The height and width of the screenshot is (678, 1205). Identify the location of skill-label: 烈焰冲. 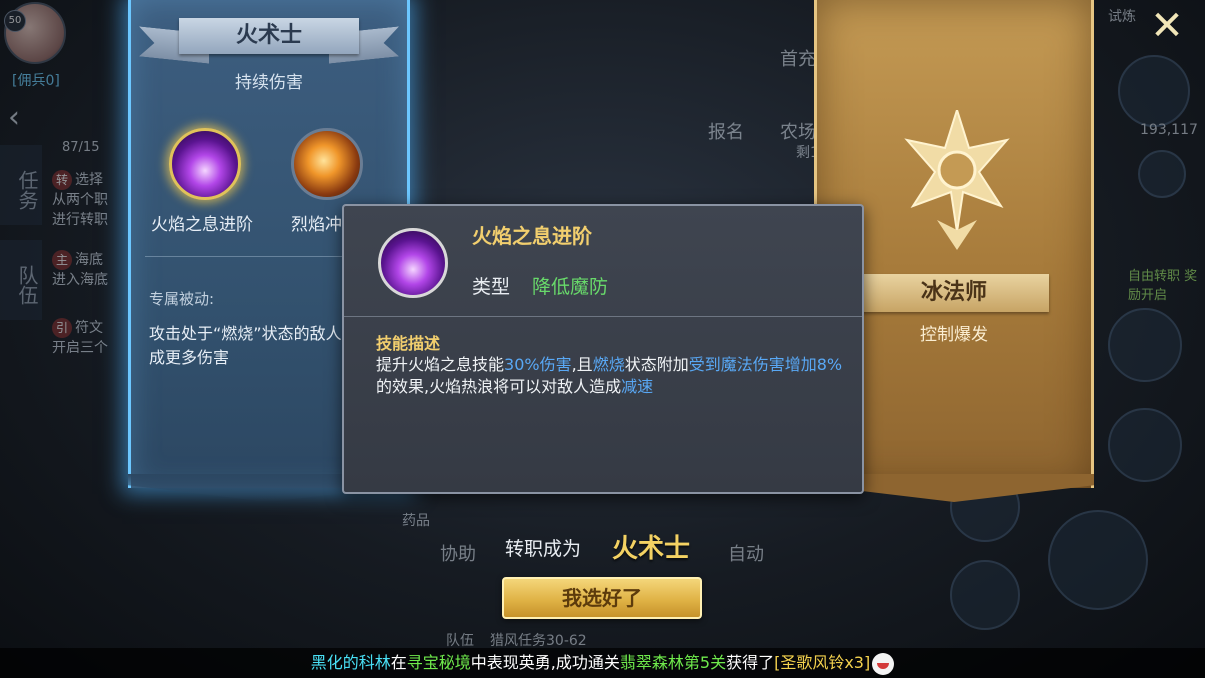
(316, 225).